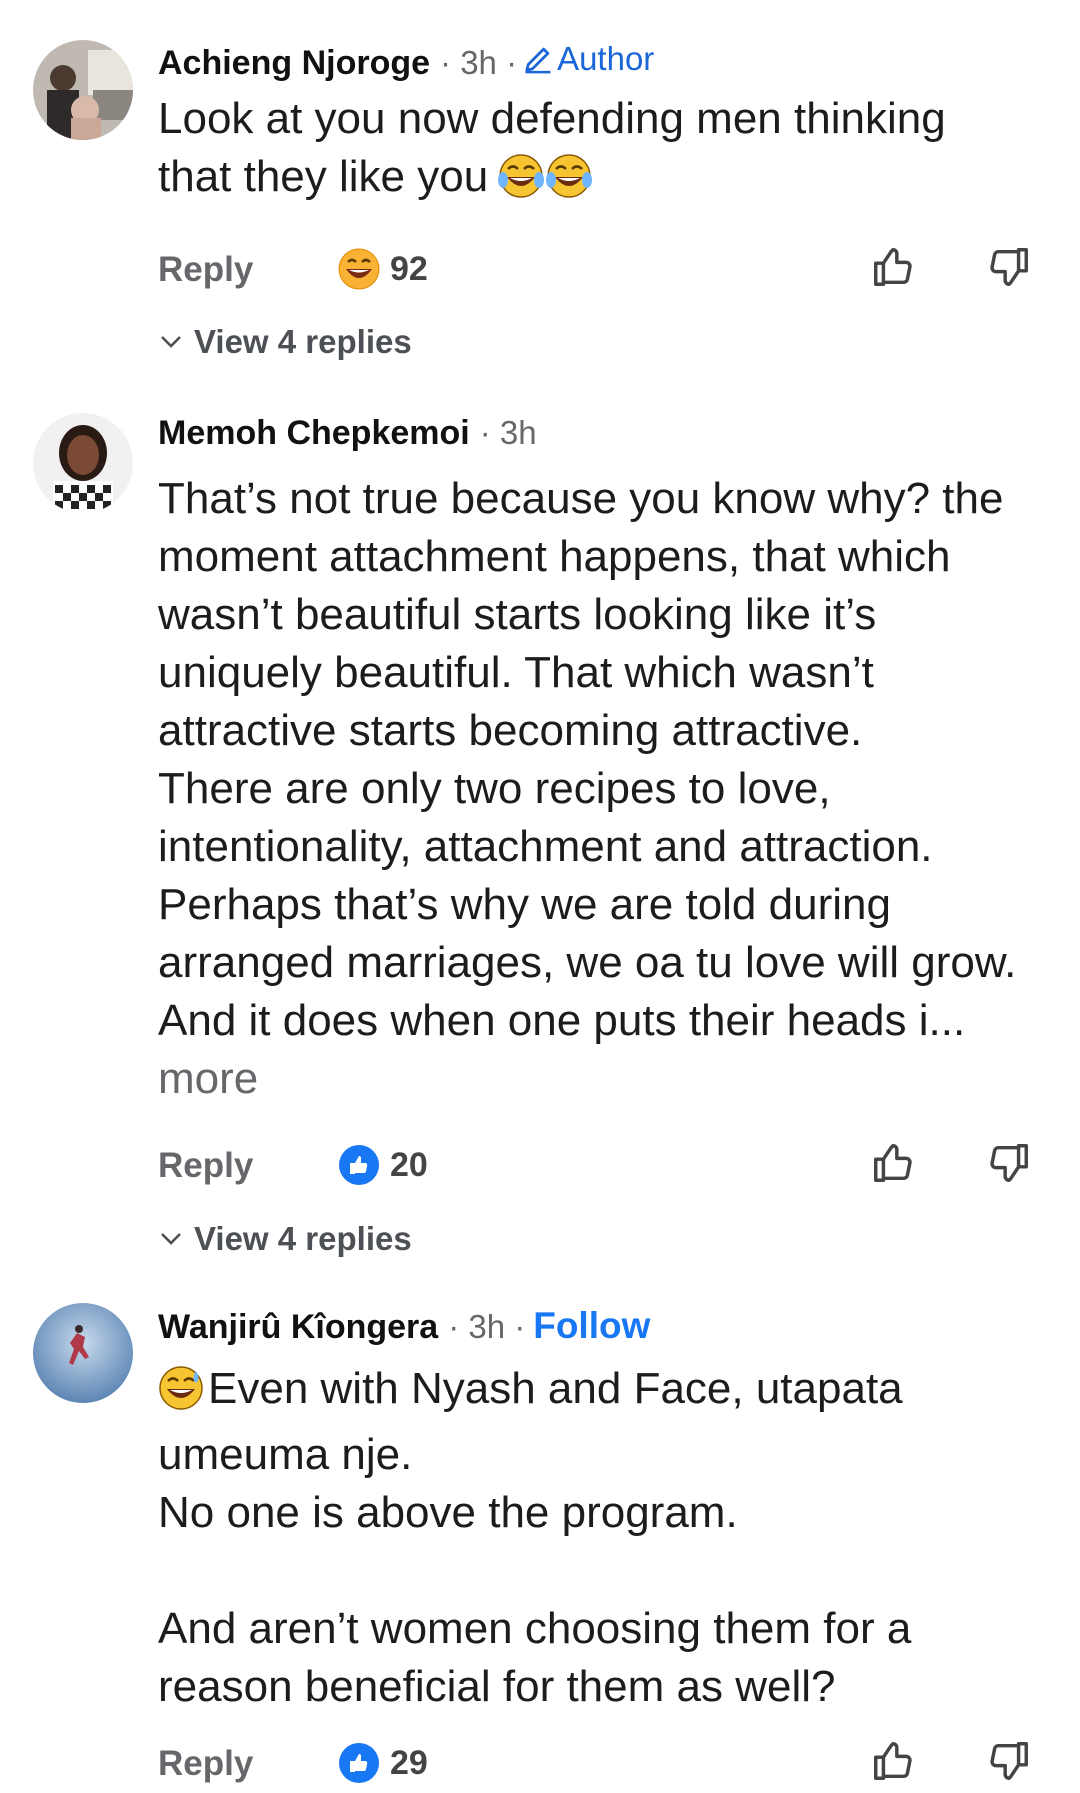  Describe the element at coordinates (383, 269) in the screenshot. I see `reaction-summary: 92` at that location.